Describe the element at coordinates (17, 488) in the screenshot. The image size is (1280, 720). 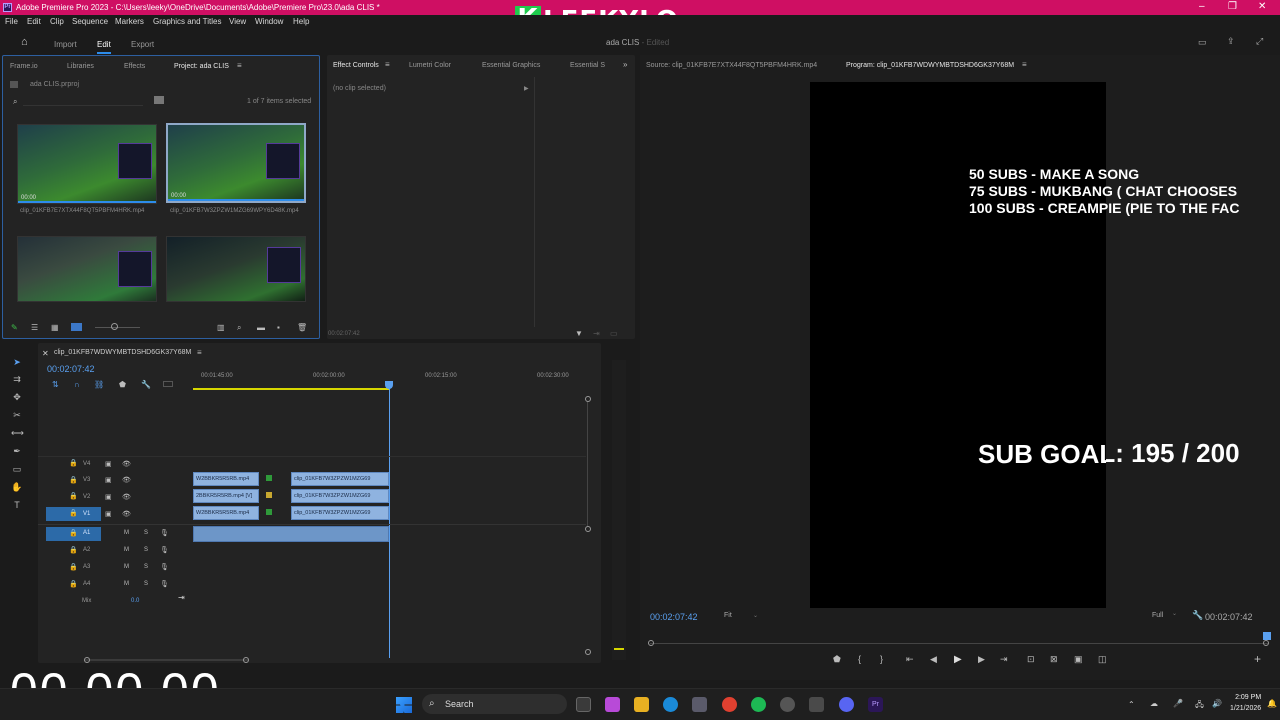
I see `hand-icon: ✋` at that location.